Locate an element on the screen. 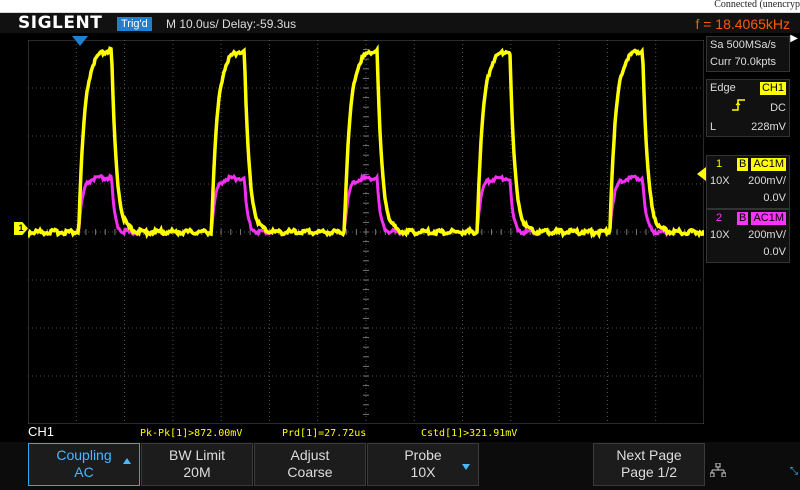  ch2-bw-flag: B is located at coordinates (743, 218).